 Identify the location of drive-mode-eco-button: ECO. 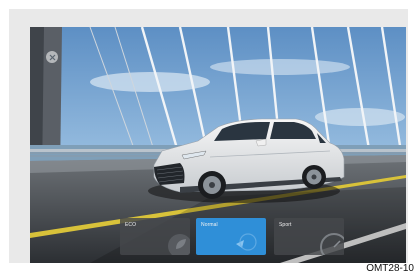
(155, 236).